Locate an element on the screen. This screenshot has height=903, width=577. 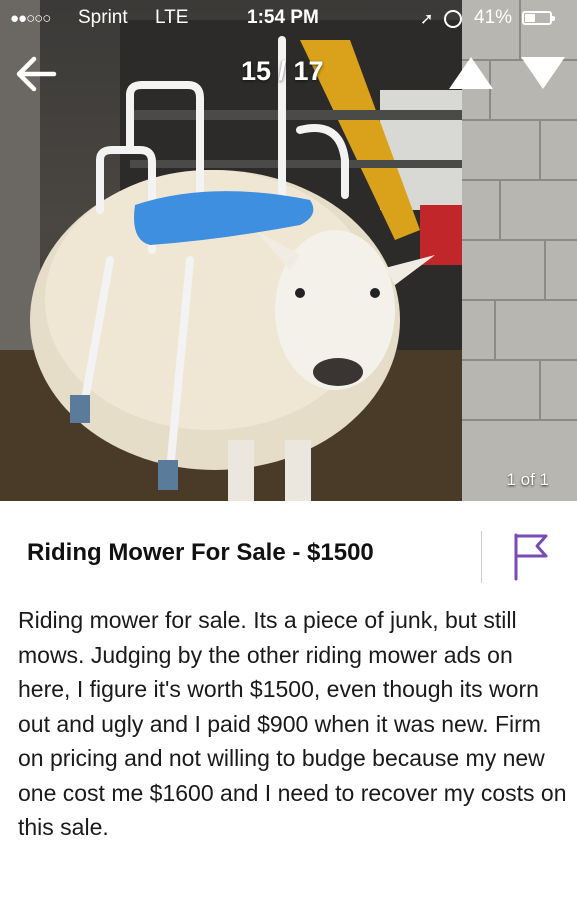
arrow-left-icon is located at coordinates (36, 74).